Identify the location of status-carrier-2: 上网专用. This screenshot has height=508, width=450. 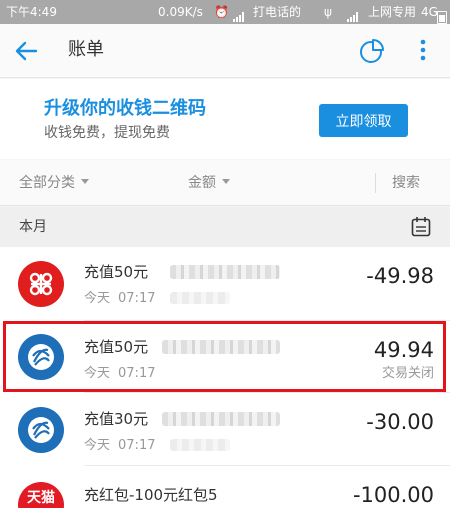
(392, 12).